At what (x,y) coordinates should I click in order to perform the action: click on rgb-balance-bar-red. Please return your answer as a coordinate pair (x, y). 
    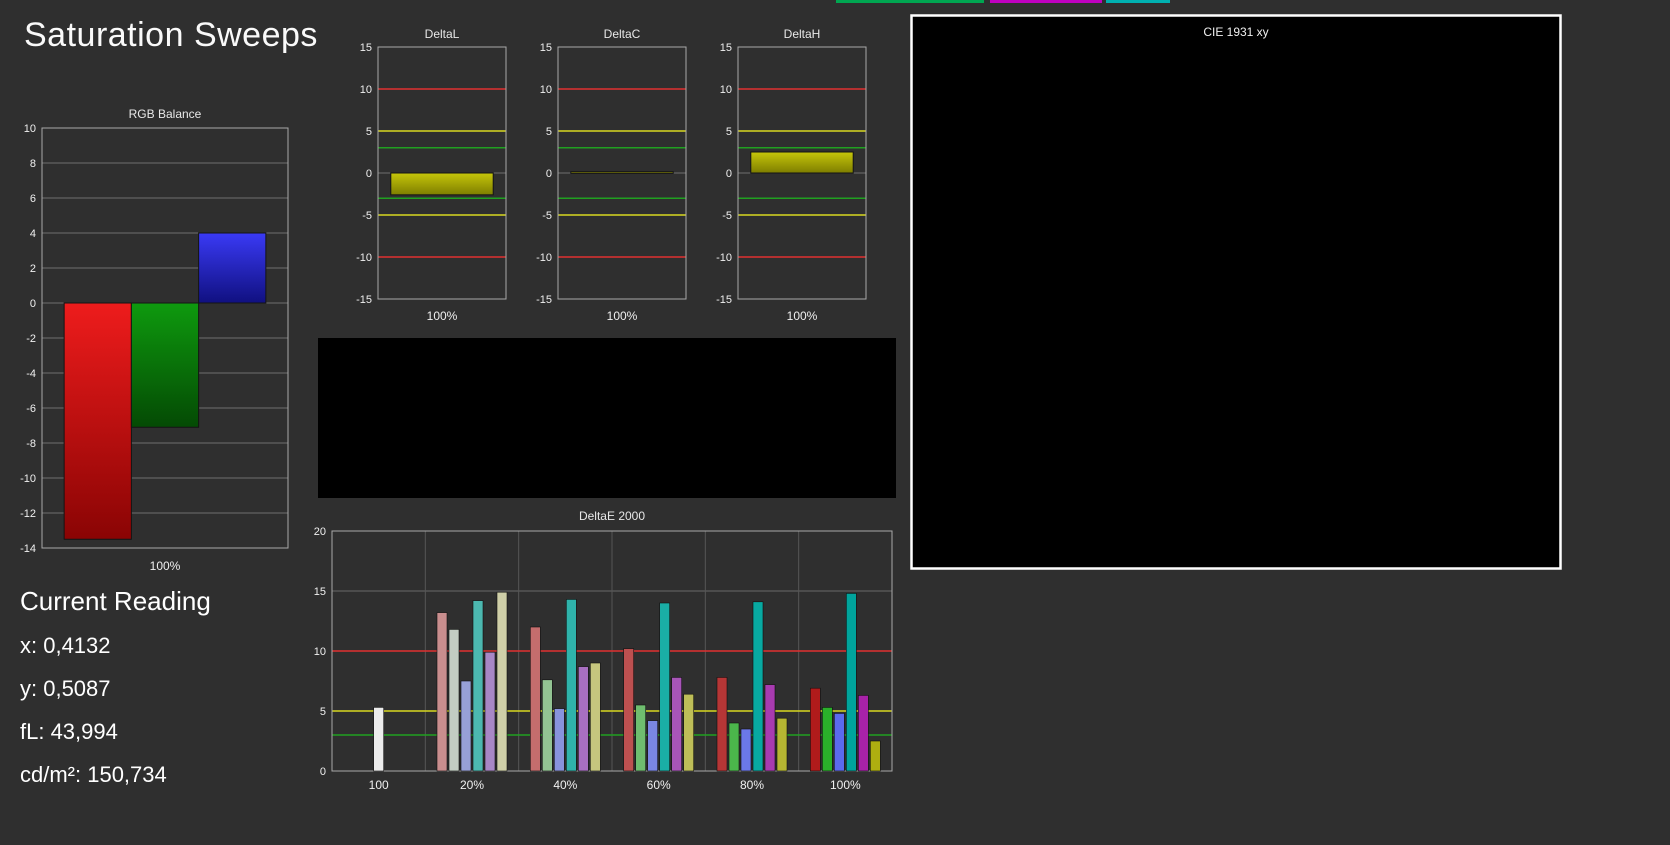
    Looking at the image, I should click on (97, 421).